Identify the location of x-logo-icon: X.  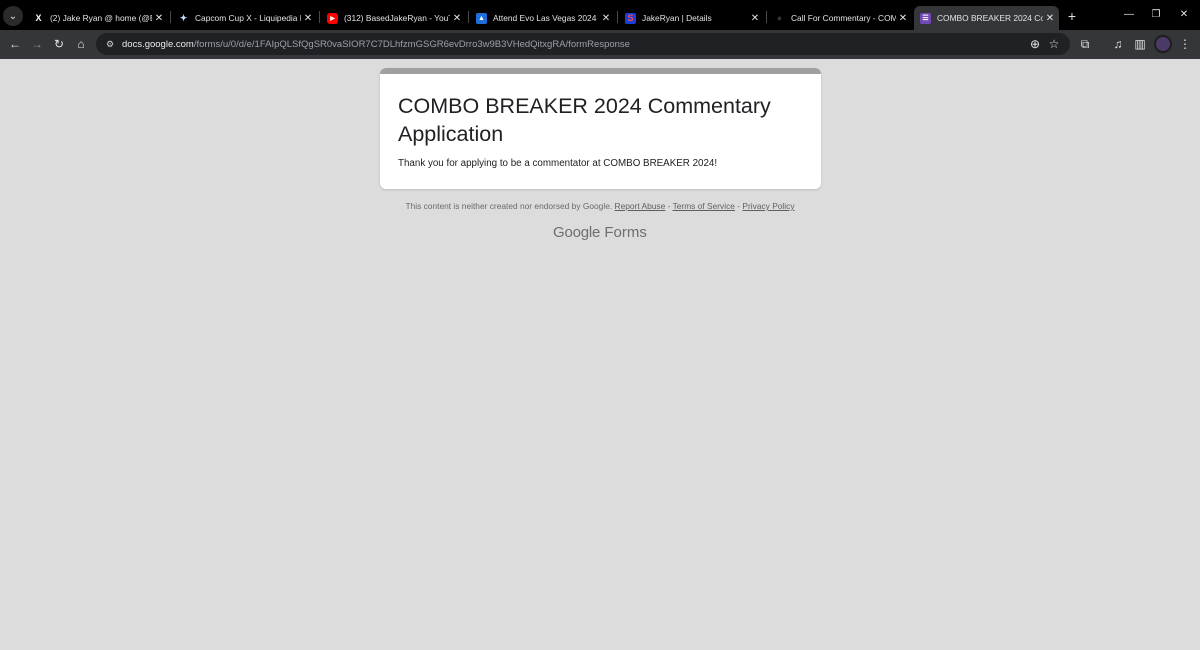
(38, 18).